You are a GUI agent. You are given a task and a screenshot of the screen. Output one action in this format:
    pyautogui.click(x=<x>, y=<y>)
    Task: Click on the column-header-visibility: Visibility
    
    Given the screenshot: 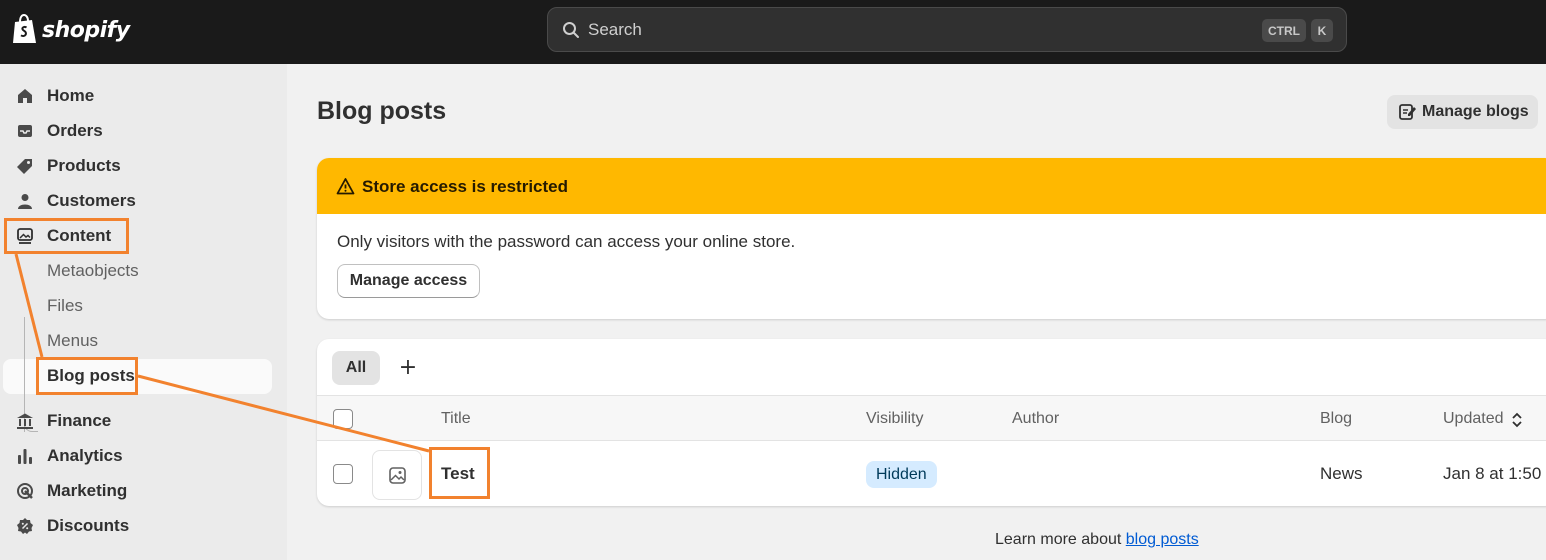 What is the action you would take?
    pyautogui.click(x=895, y=418)
    